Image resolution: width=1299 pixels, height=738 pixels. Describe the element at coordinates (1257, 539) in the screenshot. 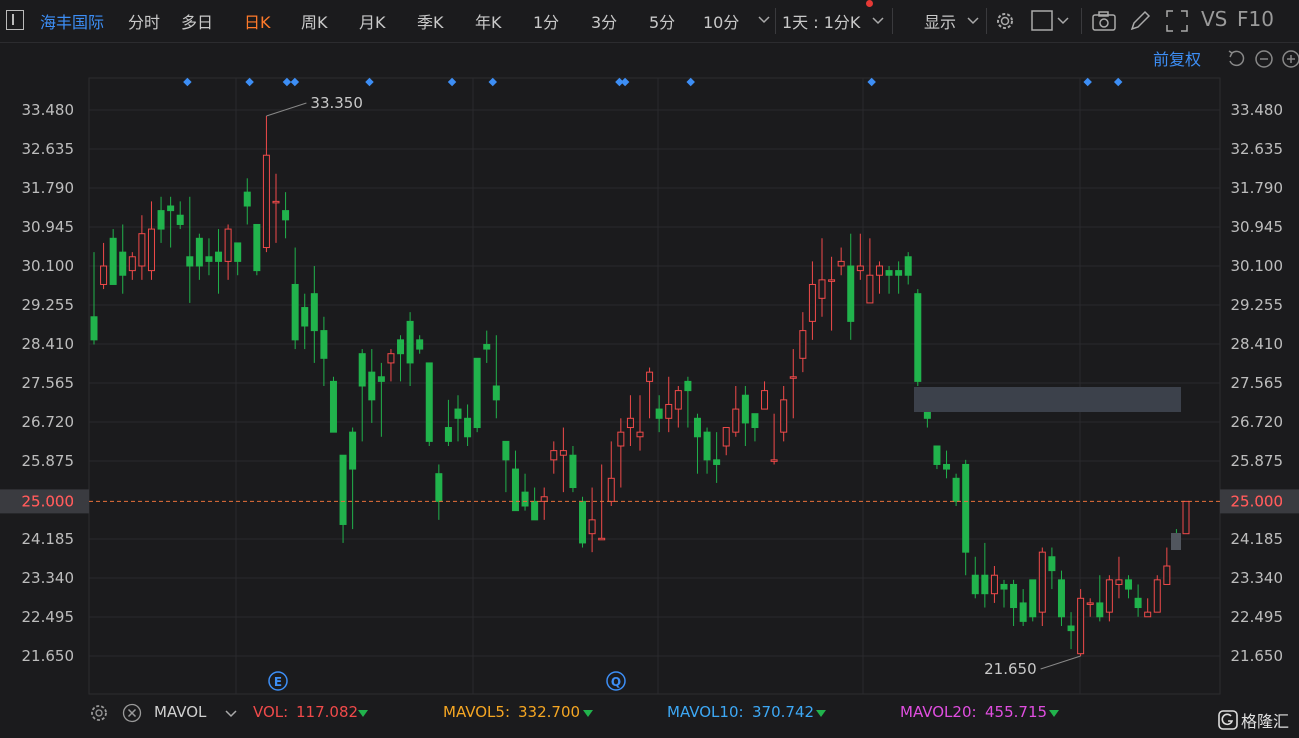

I see `y-tick-label-right: 24.185` at that location.